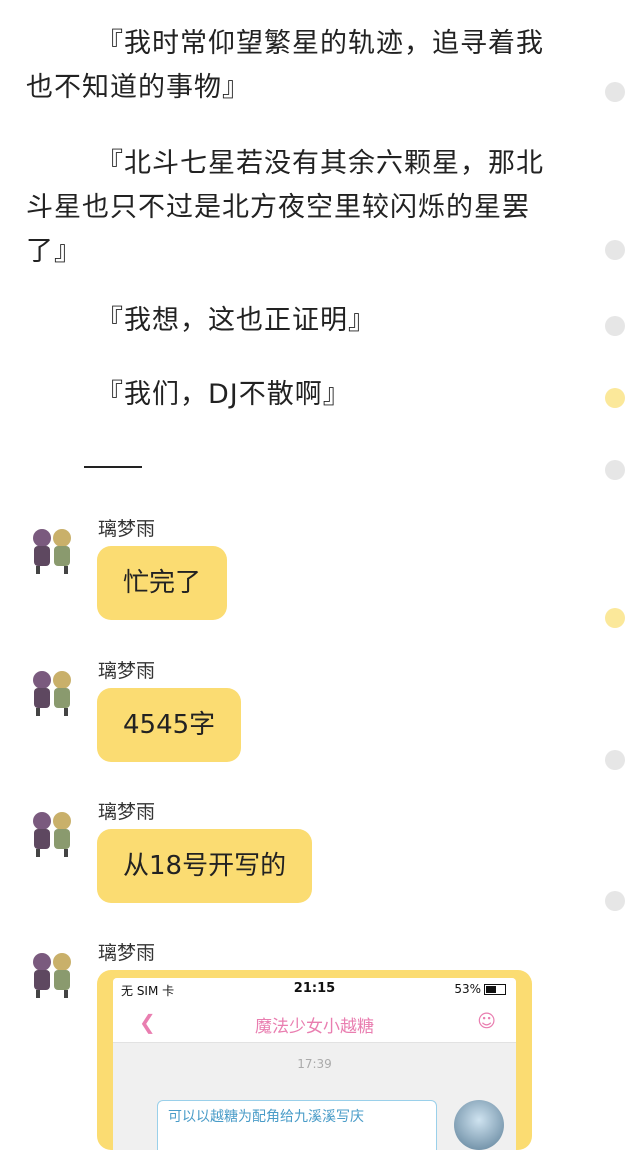 This screenshot has height=1150, width=640. I want to click on status-bar: 无 SIM 卡 21:15 53%, so click(314, 990).